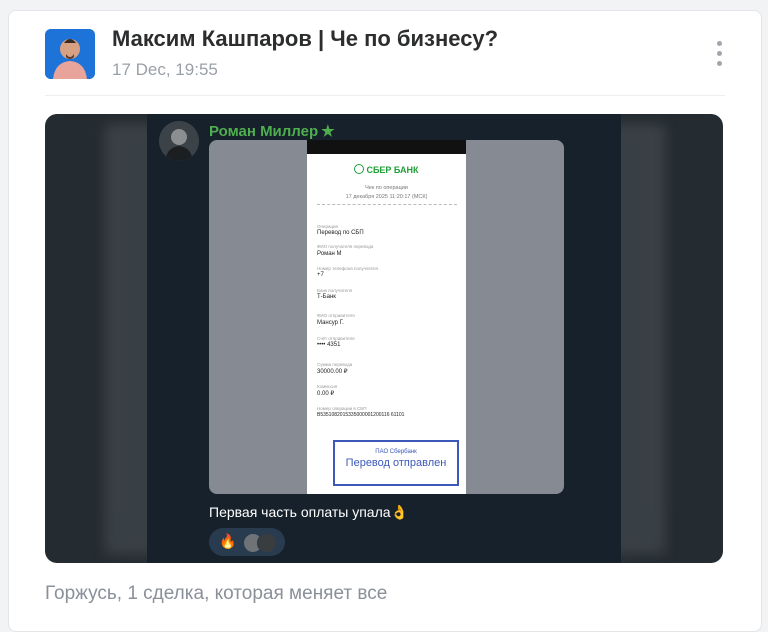 This screenshot has height=632, width=768. What do you see at coordinates (320, 275) in the screenshot?
I see `receipt-field-value: +7` at bounding box center [320, 275].